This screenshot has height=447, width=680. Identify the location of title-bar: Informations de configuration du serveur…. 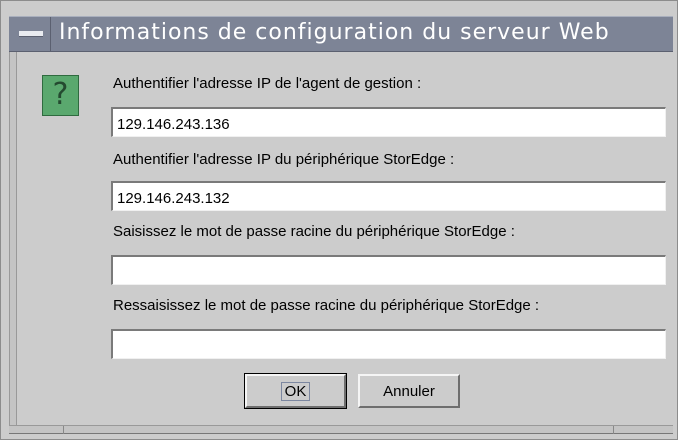
(341, 34).